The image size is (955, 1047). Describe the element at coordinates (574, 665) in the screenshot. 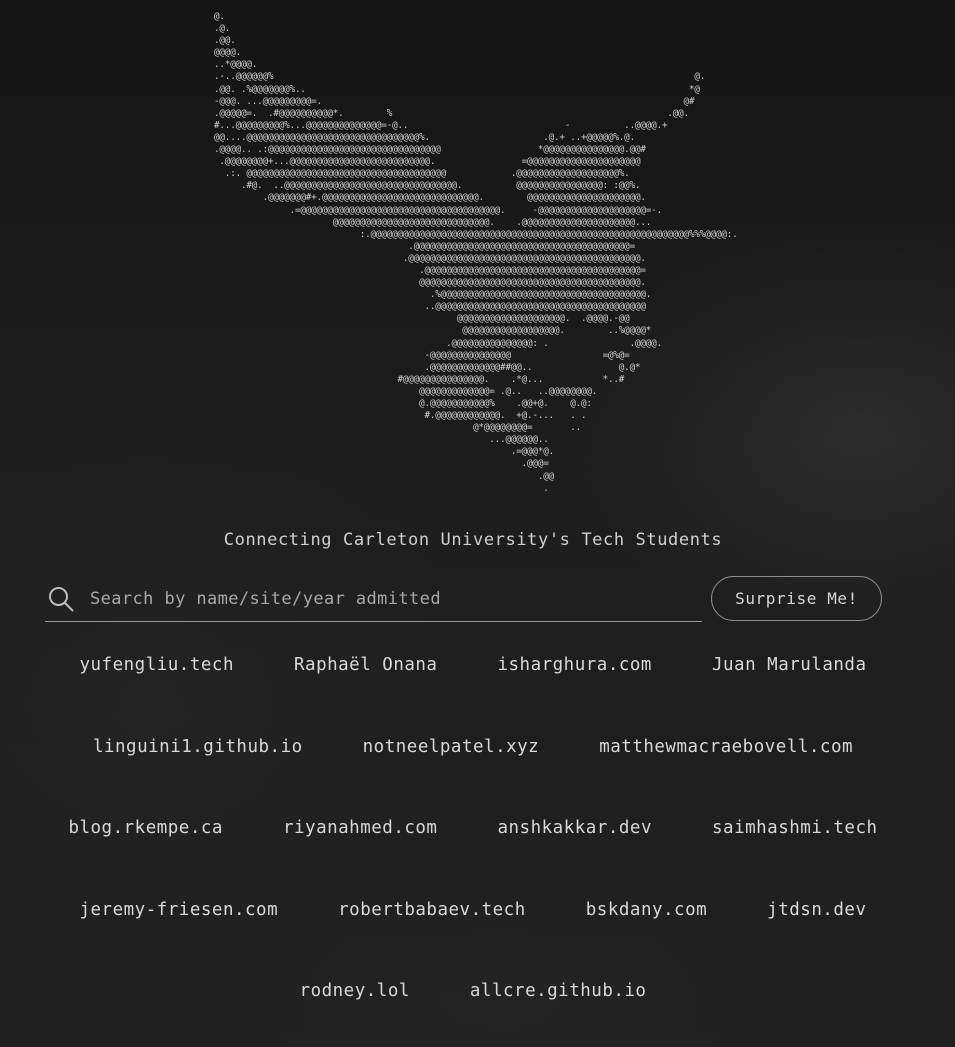

I see `site-link: isharghura.com` at that location.